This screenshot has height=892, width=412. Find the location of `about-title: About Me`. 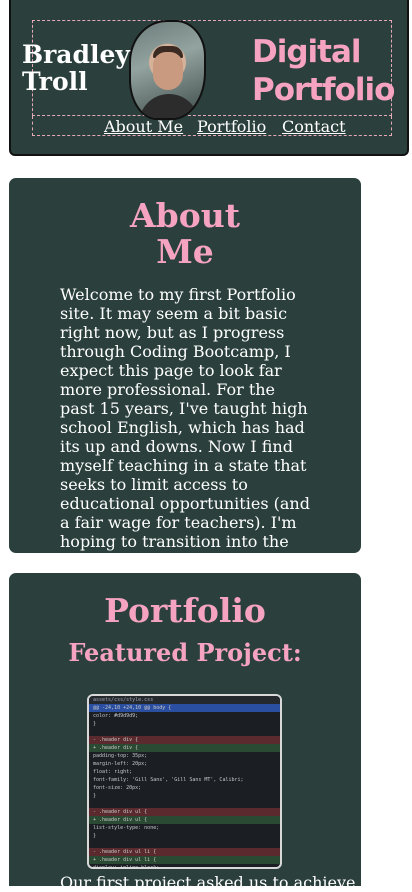

about-title: About Me is located at coordinates (185, 224).